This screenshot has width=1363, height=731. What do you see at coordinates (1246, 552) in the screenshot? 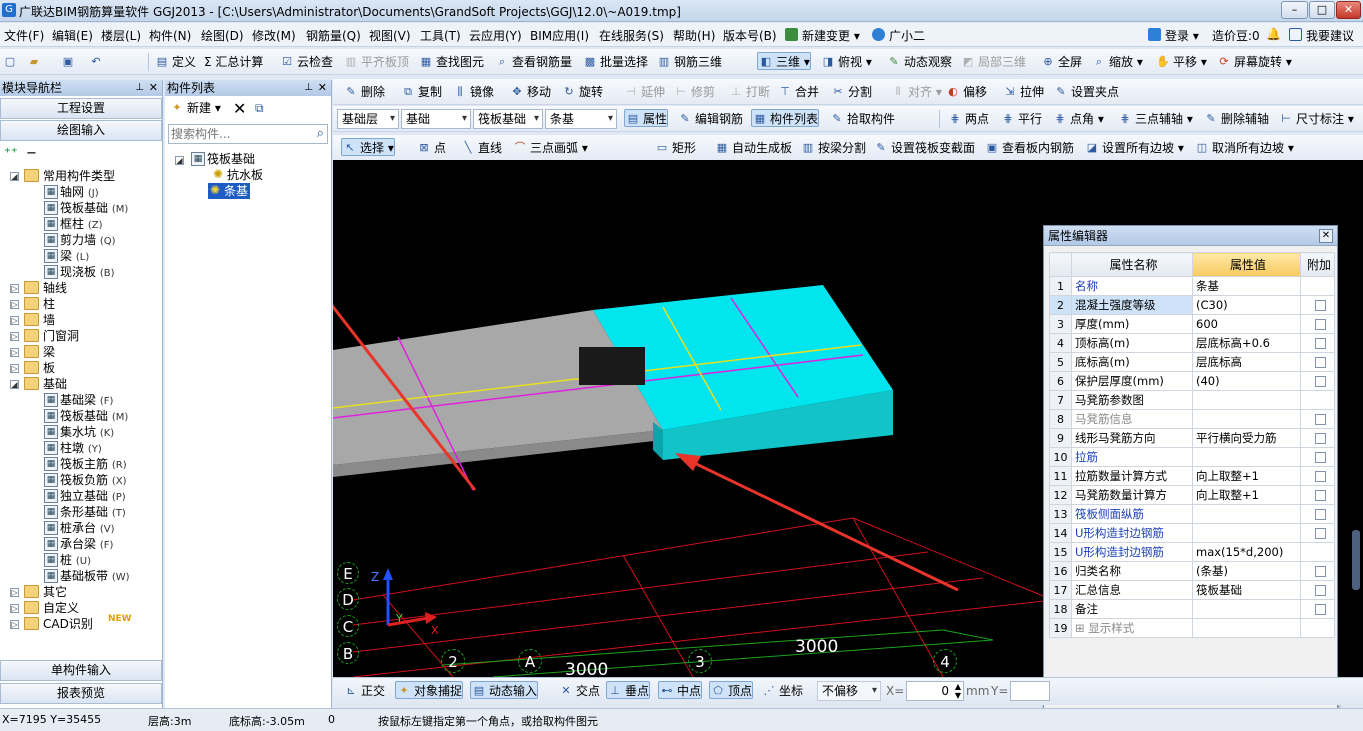
I see `property-value: max(15*d,200)` at bounding box center [1246, 552].